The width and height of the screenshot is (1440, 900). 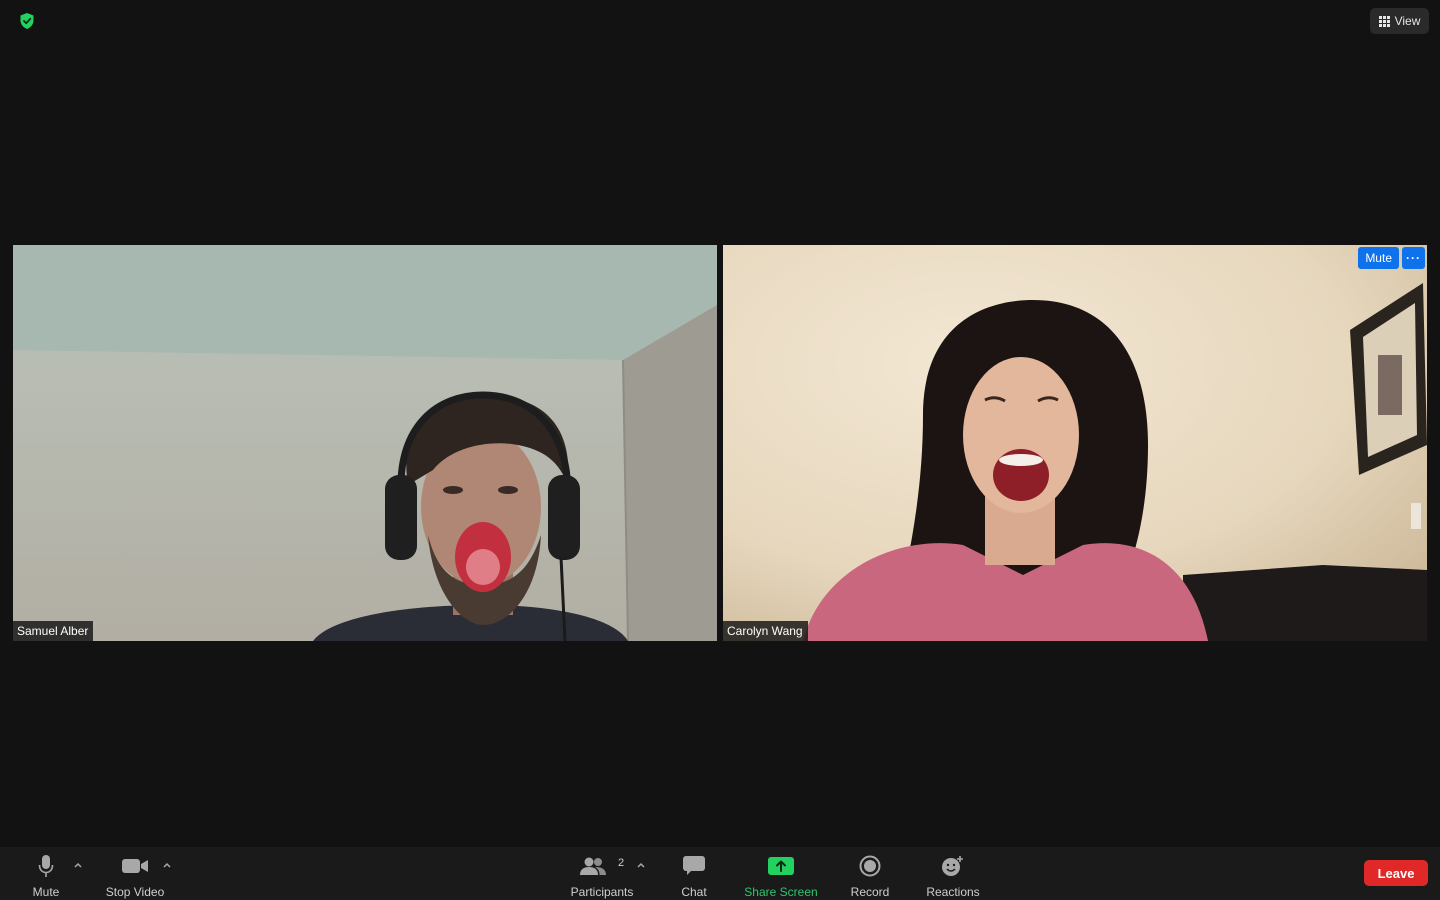 I want to click on audio-options-chevron-up-icon, so click(x=78, y=865).